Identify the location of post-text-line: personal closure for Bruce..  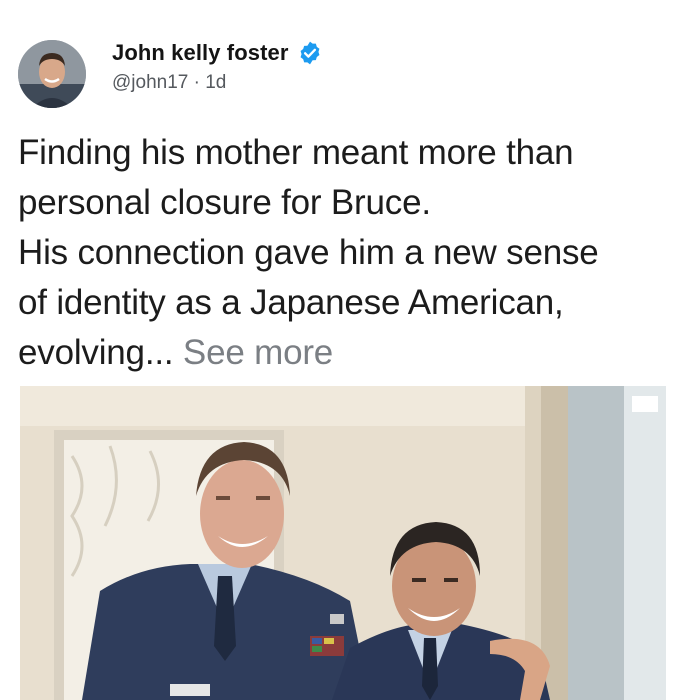
(224, 202).